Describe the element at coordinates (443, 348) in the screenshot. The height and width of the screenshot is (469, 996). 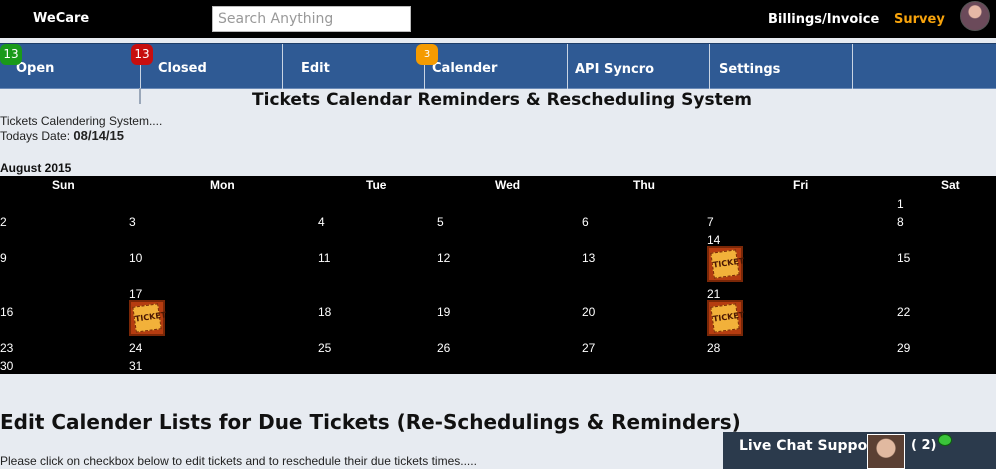
I see `calendar-day: 26` at that location.